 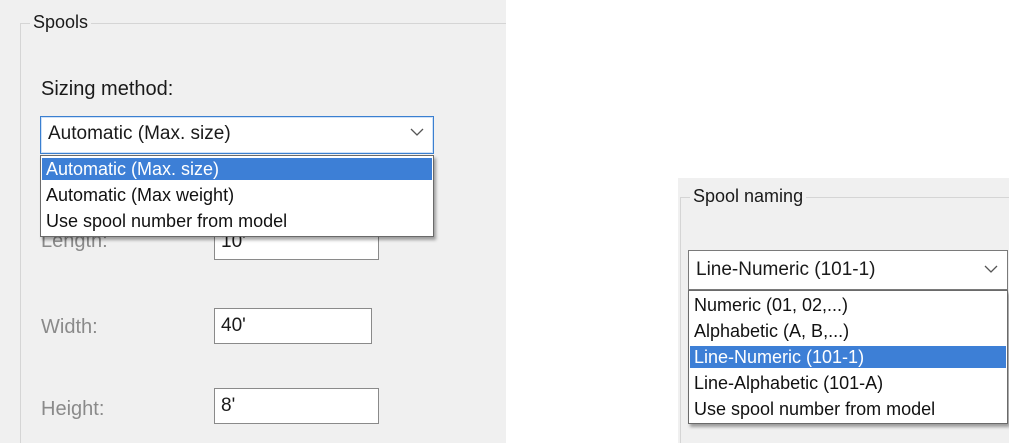 I want to click on sizing-option-max-weight: Automatic (Max weight), so click(x=237, y=195).